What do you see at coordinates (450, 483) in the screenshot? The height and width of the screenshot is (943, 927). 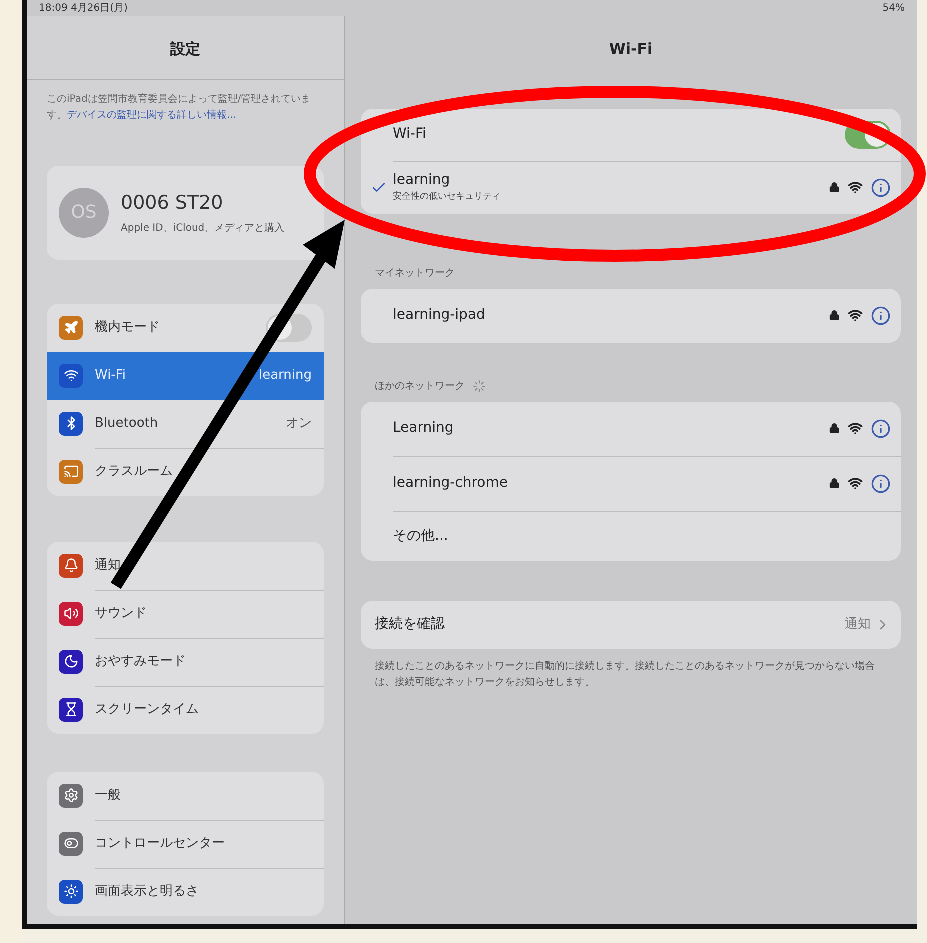 I see `network-name: learning-chrome` at bounding box center [450, 483].